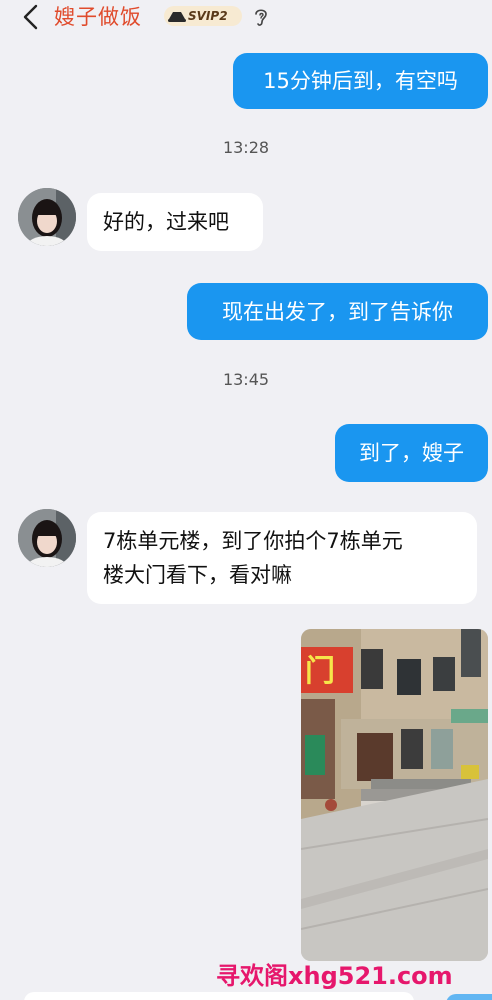 The width and height of the screenshot is (492, 1000). What do you see at coordinates (261, 17) in the screenshot?
I see `ear-icon` at bounding box center [261, 17].